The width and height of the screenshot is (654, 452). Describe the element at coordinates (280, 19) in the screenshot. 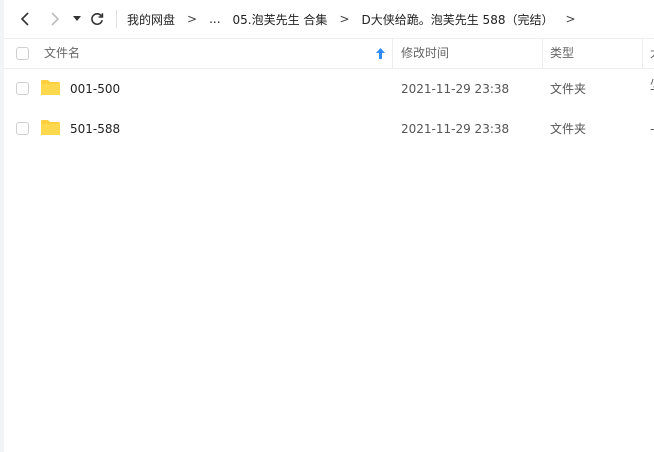

I see `breadcrumb-item-collection: 05.泡芙先生 合集` at that location.